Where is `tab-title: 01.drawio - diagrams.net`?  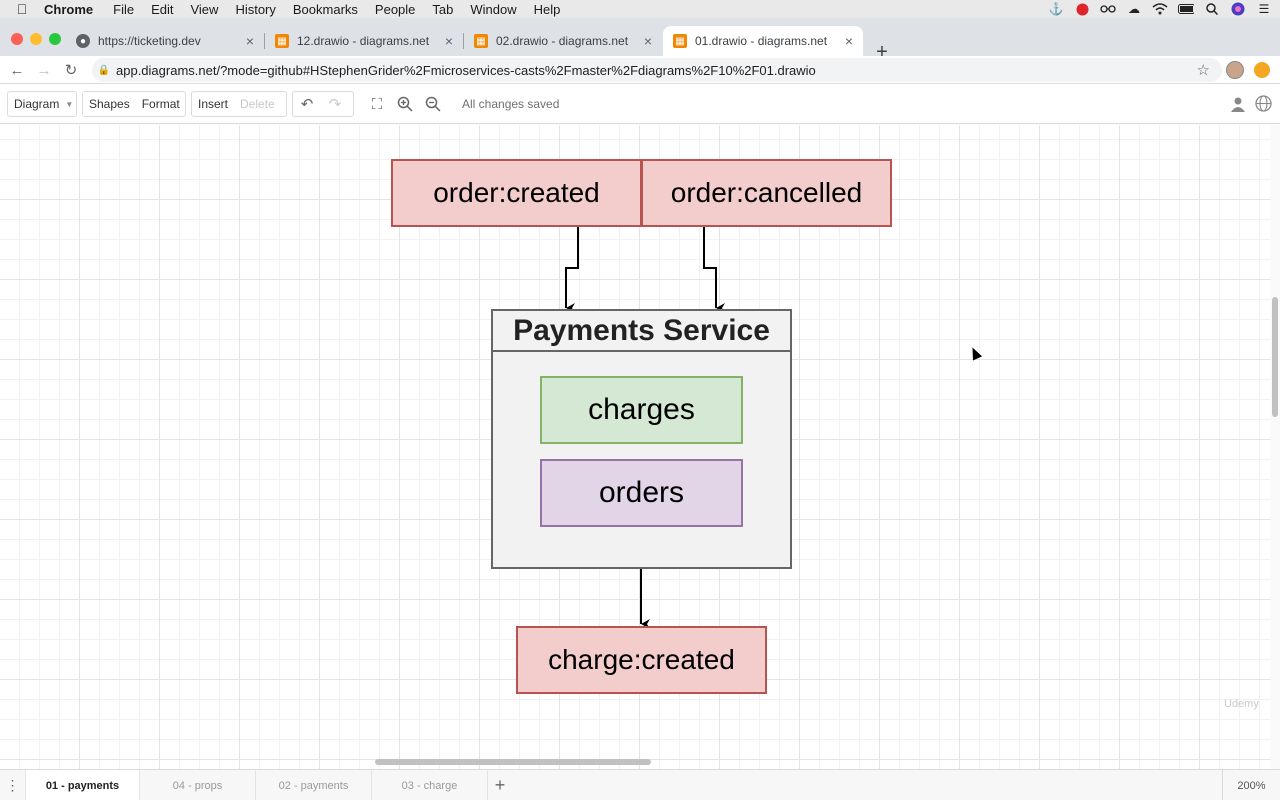 tab-title: 01.drawio - diagrams.net is located at coordinates (761, 41).